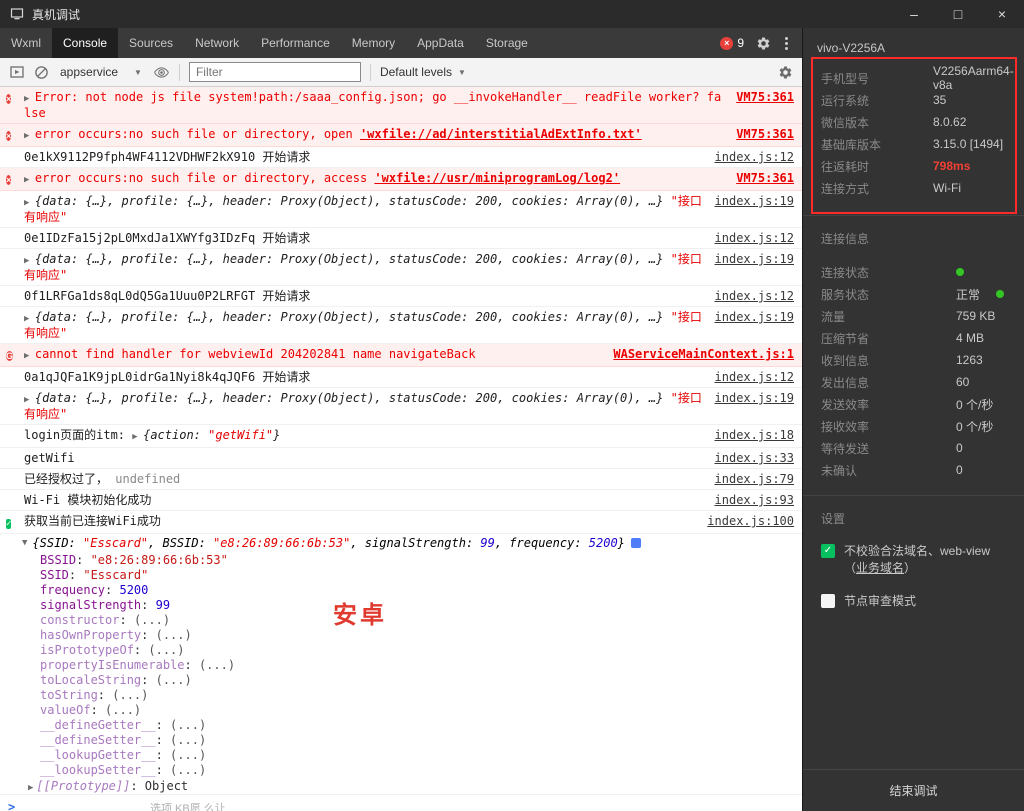 The width and height of the screenshot is (1024, 811). What do you see at coordinates (401, 575) in the screenshot?
I see `object-property-row: SSID: "Esscard"` at bounding box center [401, 575].